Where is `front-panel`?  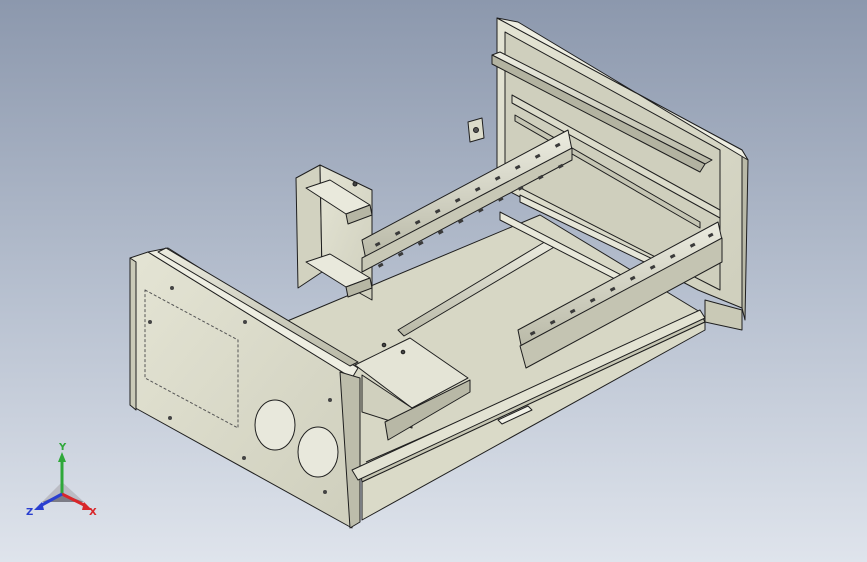
front-panel is located at coordinates (245, 388).